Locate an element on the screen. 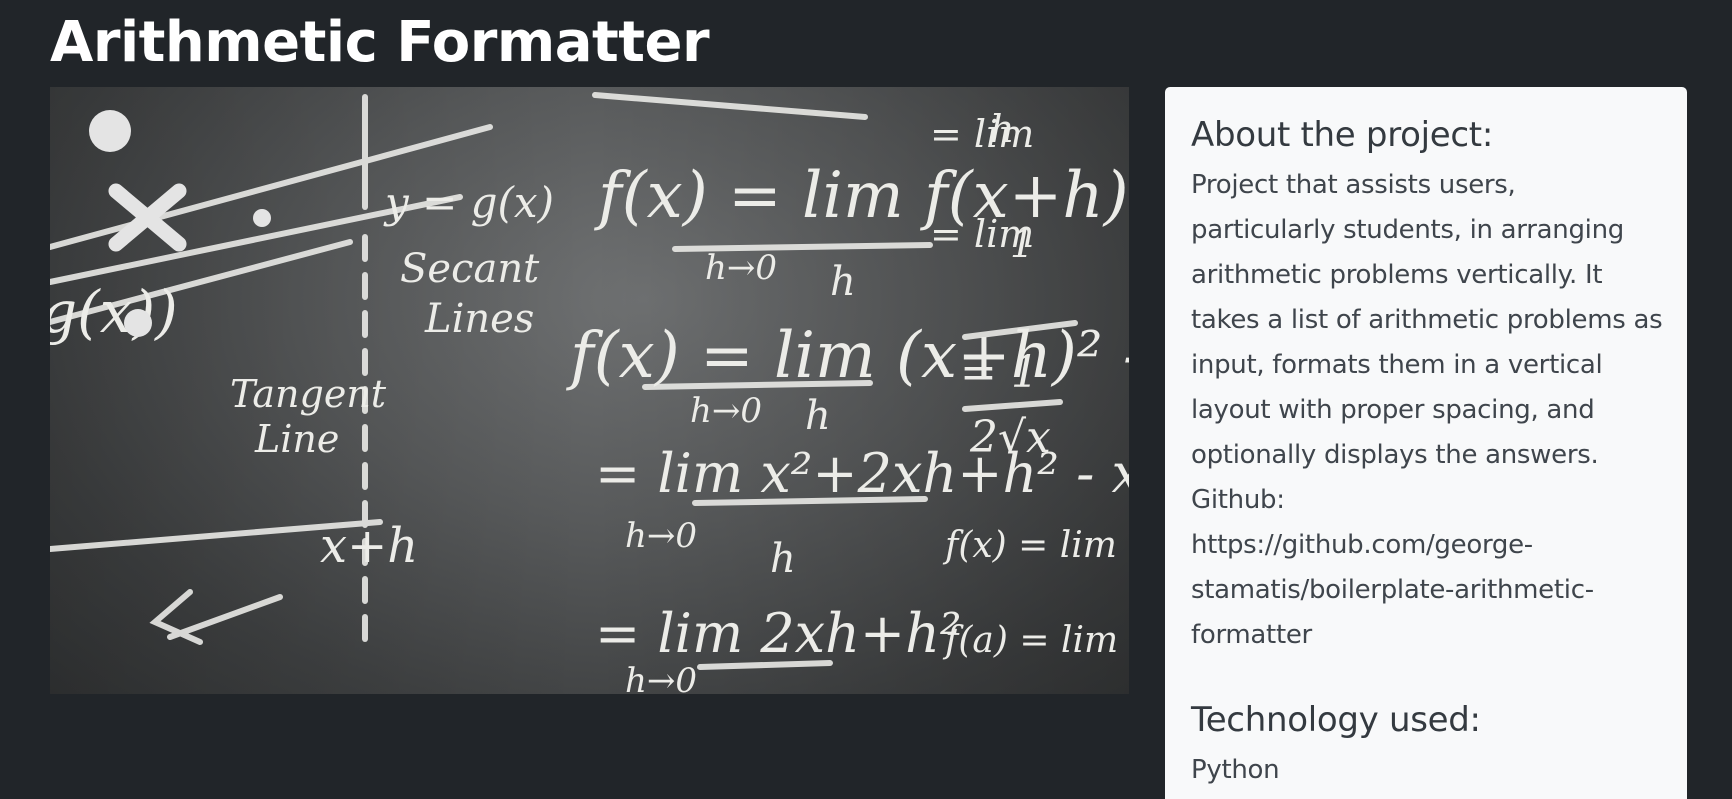 The image size is (1732, 799). chalk-den-1: h is located at coordinates (843, 282).